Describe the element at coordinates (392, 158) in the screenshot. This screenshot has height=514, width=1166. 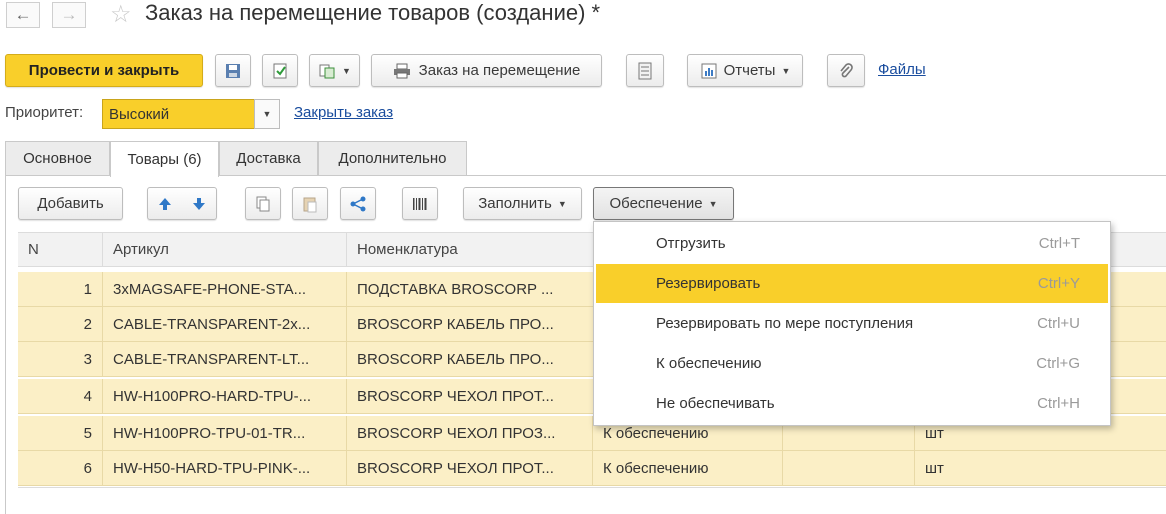
I see `tab-additional: Дополнительно` at that location.